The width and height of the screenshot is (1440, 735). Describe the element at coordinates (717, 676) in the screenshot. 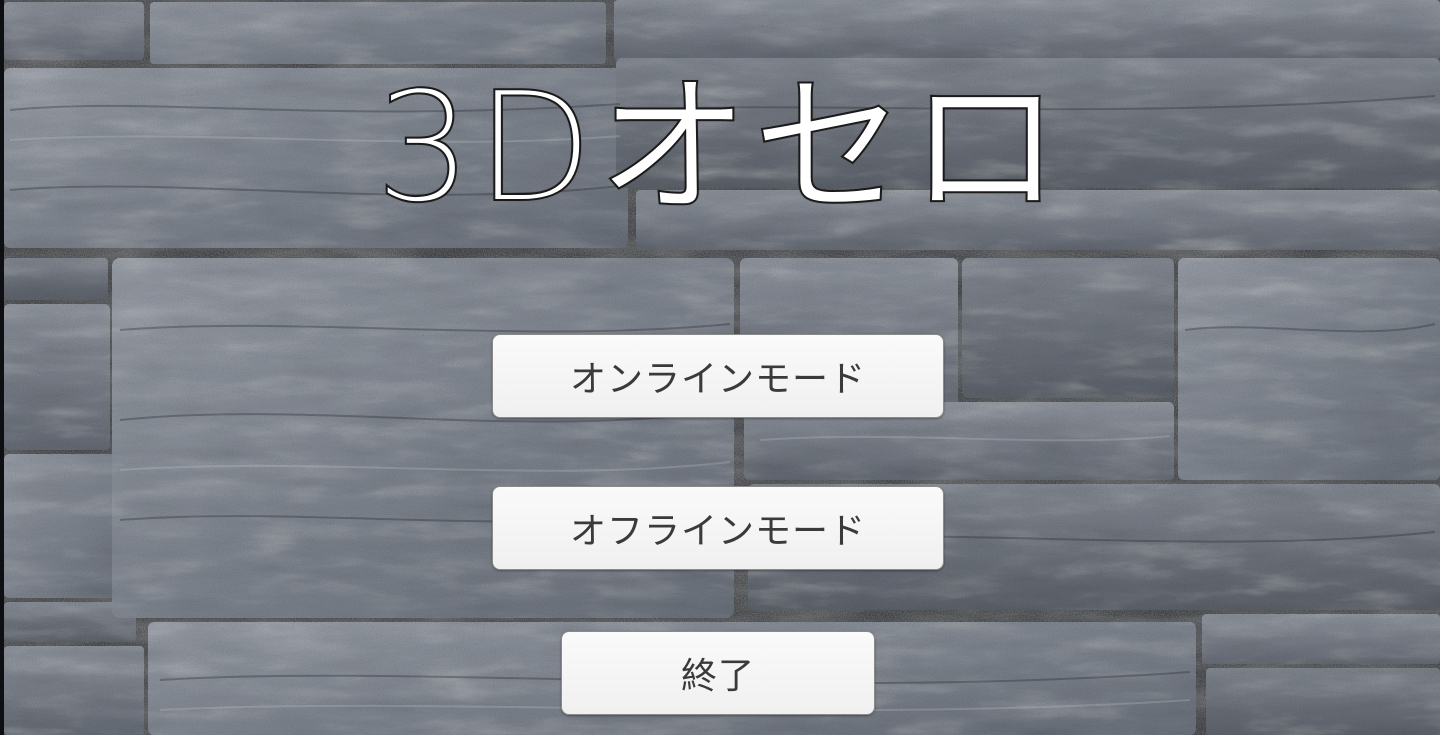

I see `quit-label: 終了` at that location.